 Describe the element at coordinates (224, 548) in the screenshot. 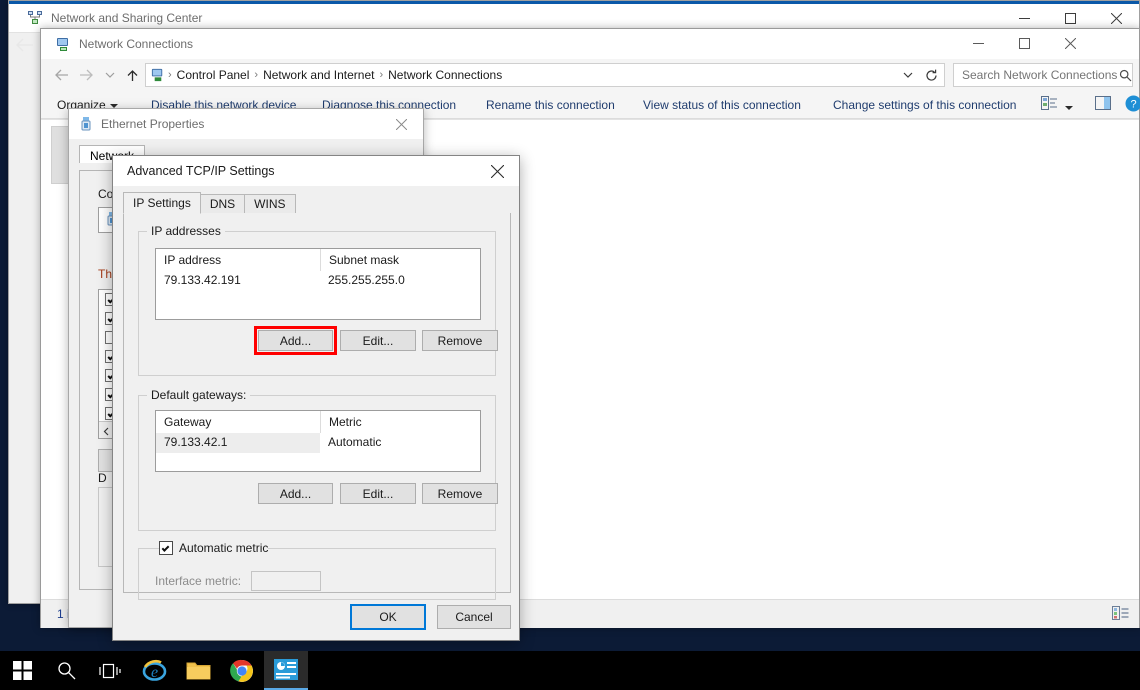

I see `automatic-metric-label: Automatic metric` at that location.